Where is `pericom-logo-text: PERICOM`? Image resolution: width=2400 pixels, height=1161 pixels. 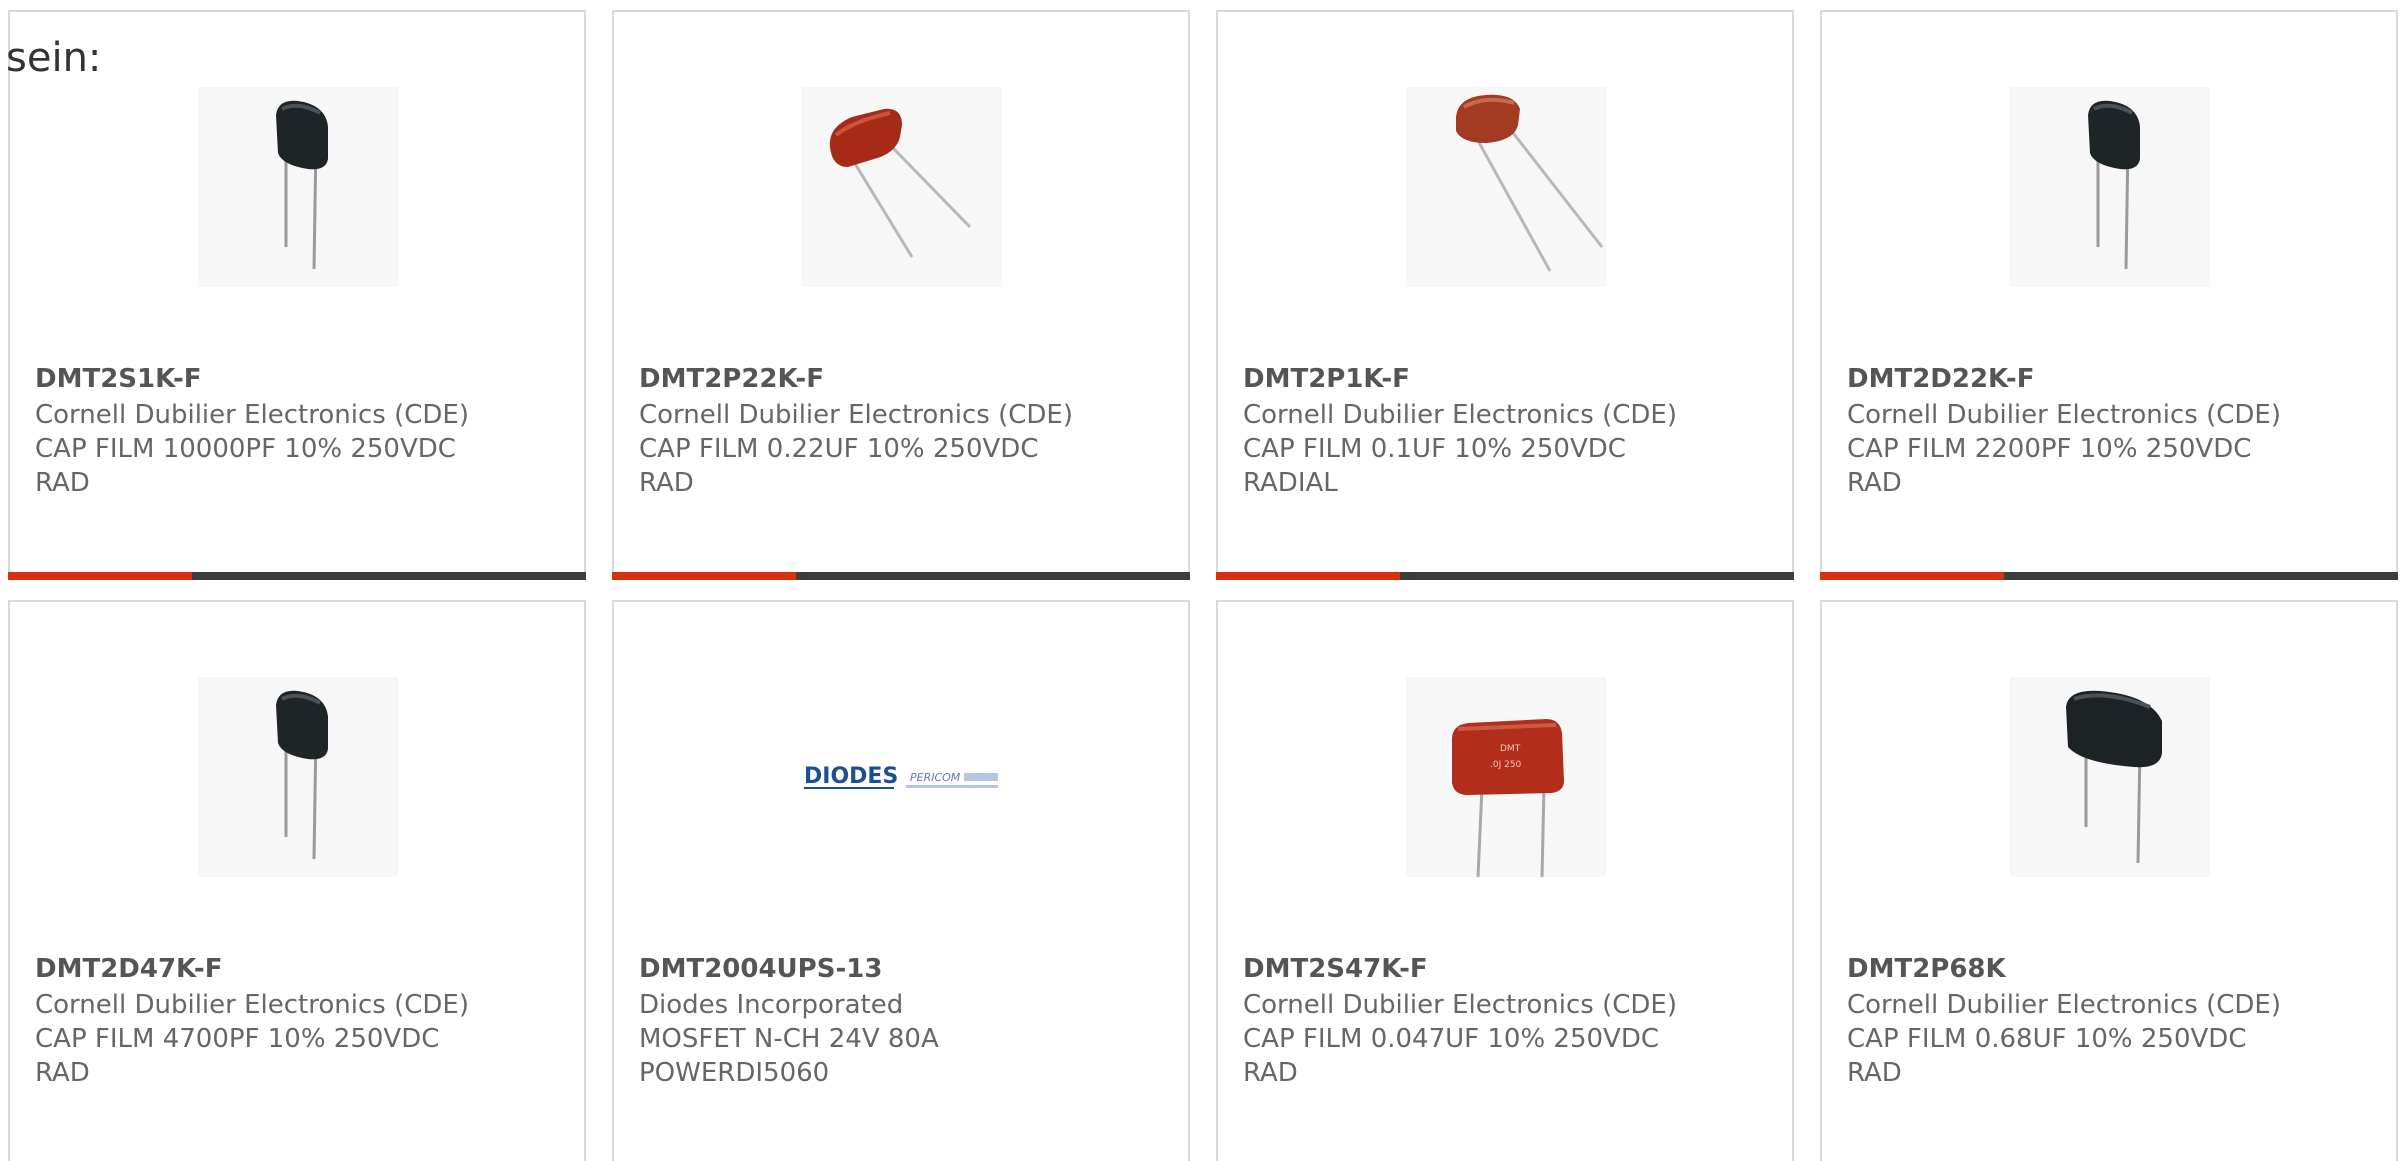
pericom-logo-text: PERICOM is located at coordinates (935, 777).